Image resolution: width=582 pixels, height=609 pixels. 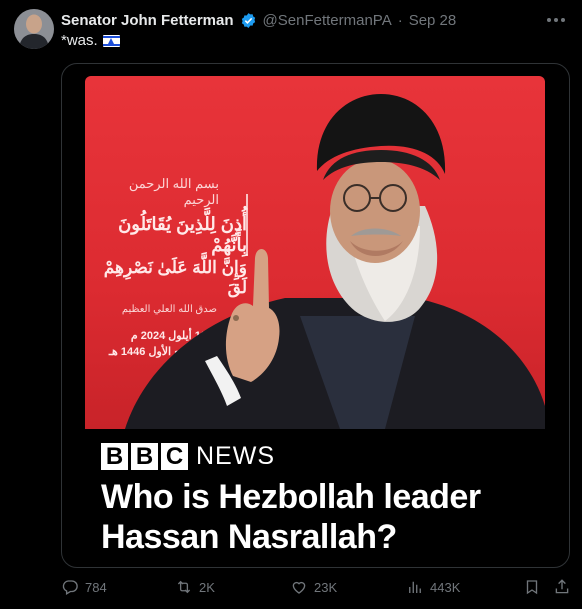 What do you see at coordinates (70, 587) in the screenshot?
I see `reply-icon` at bounding box center [70, 587].